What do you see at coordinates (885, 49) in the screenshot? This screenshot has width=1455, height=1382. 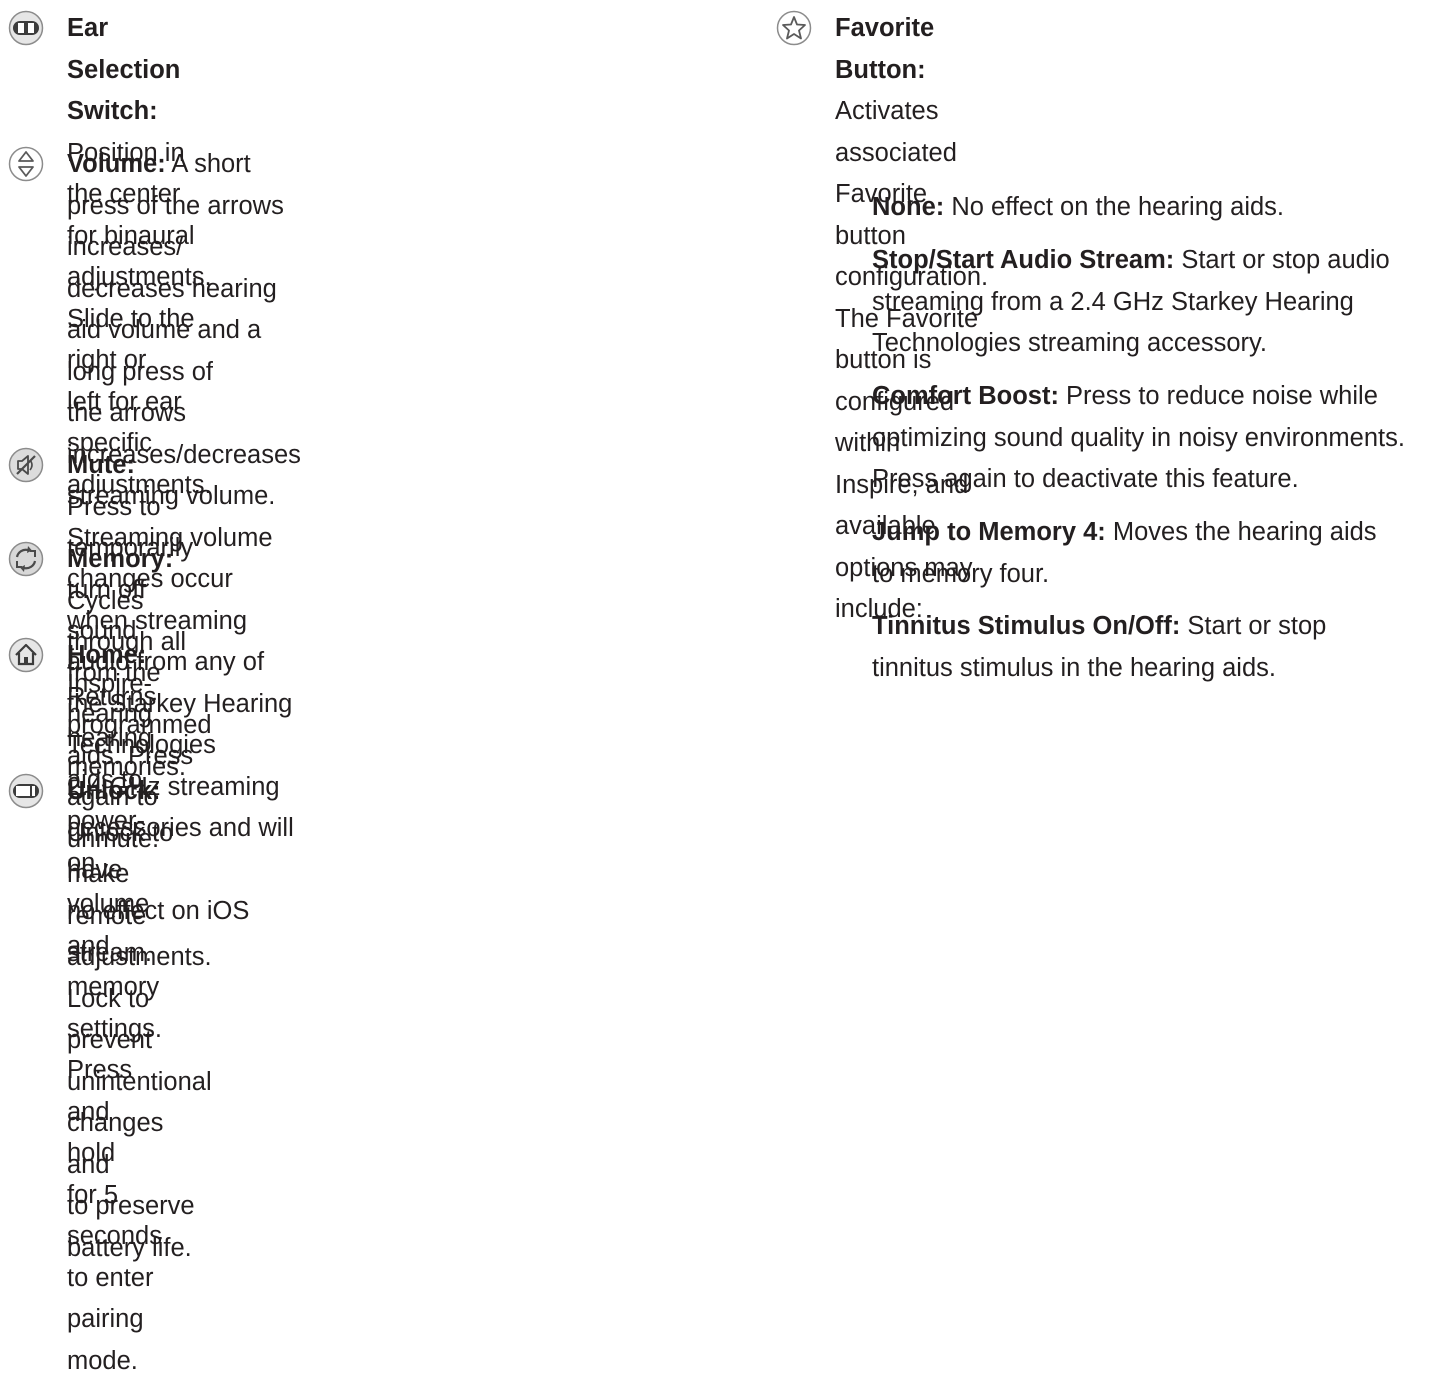 I see `item-title: Favorite Button:` at bounding box center [885, 49].